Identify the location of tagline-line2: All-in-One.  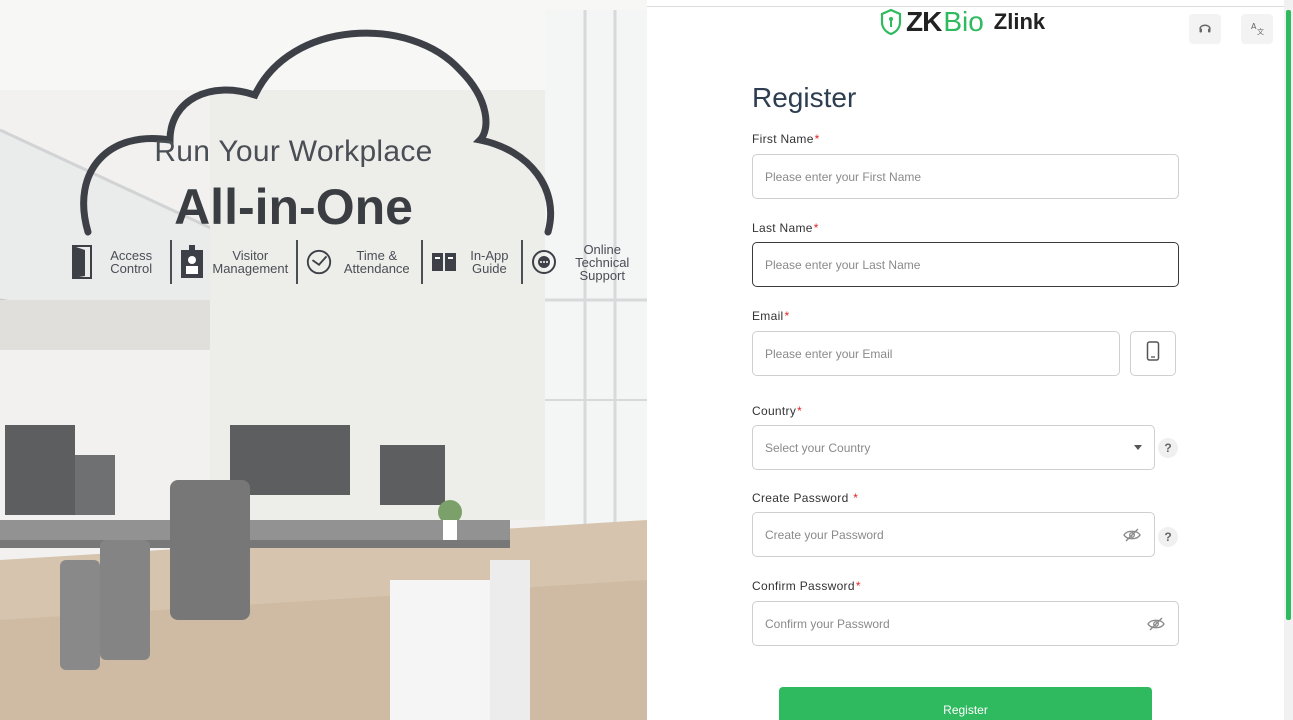
(293, 207).